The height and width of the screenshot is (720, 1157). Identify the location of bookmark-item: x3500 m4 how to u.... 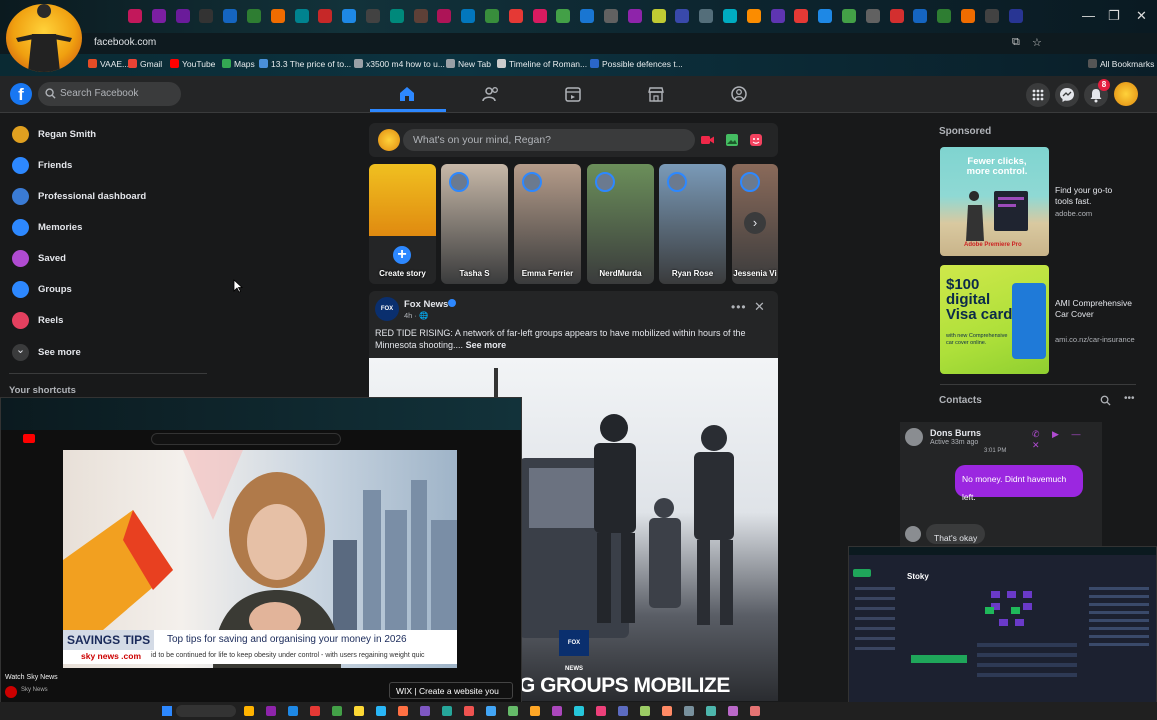
(399, 64).